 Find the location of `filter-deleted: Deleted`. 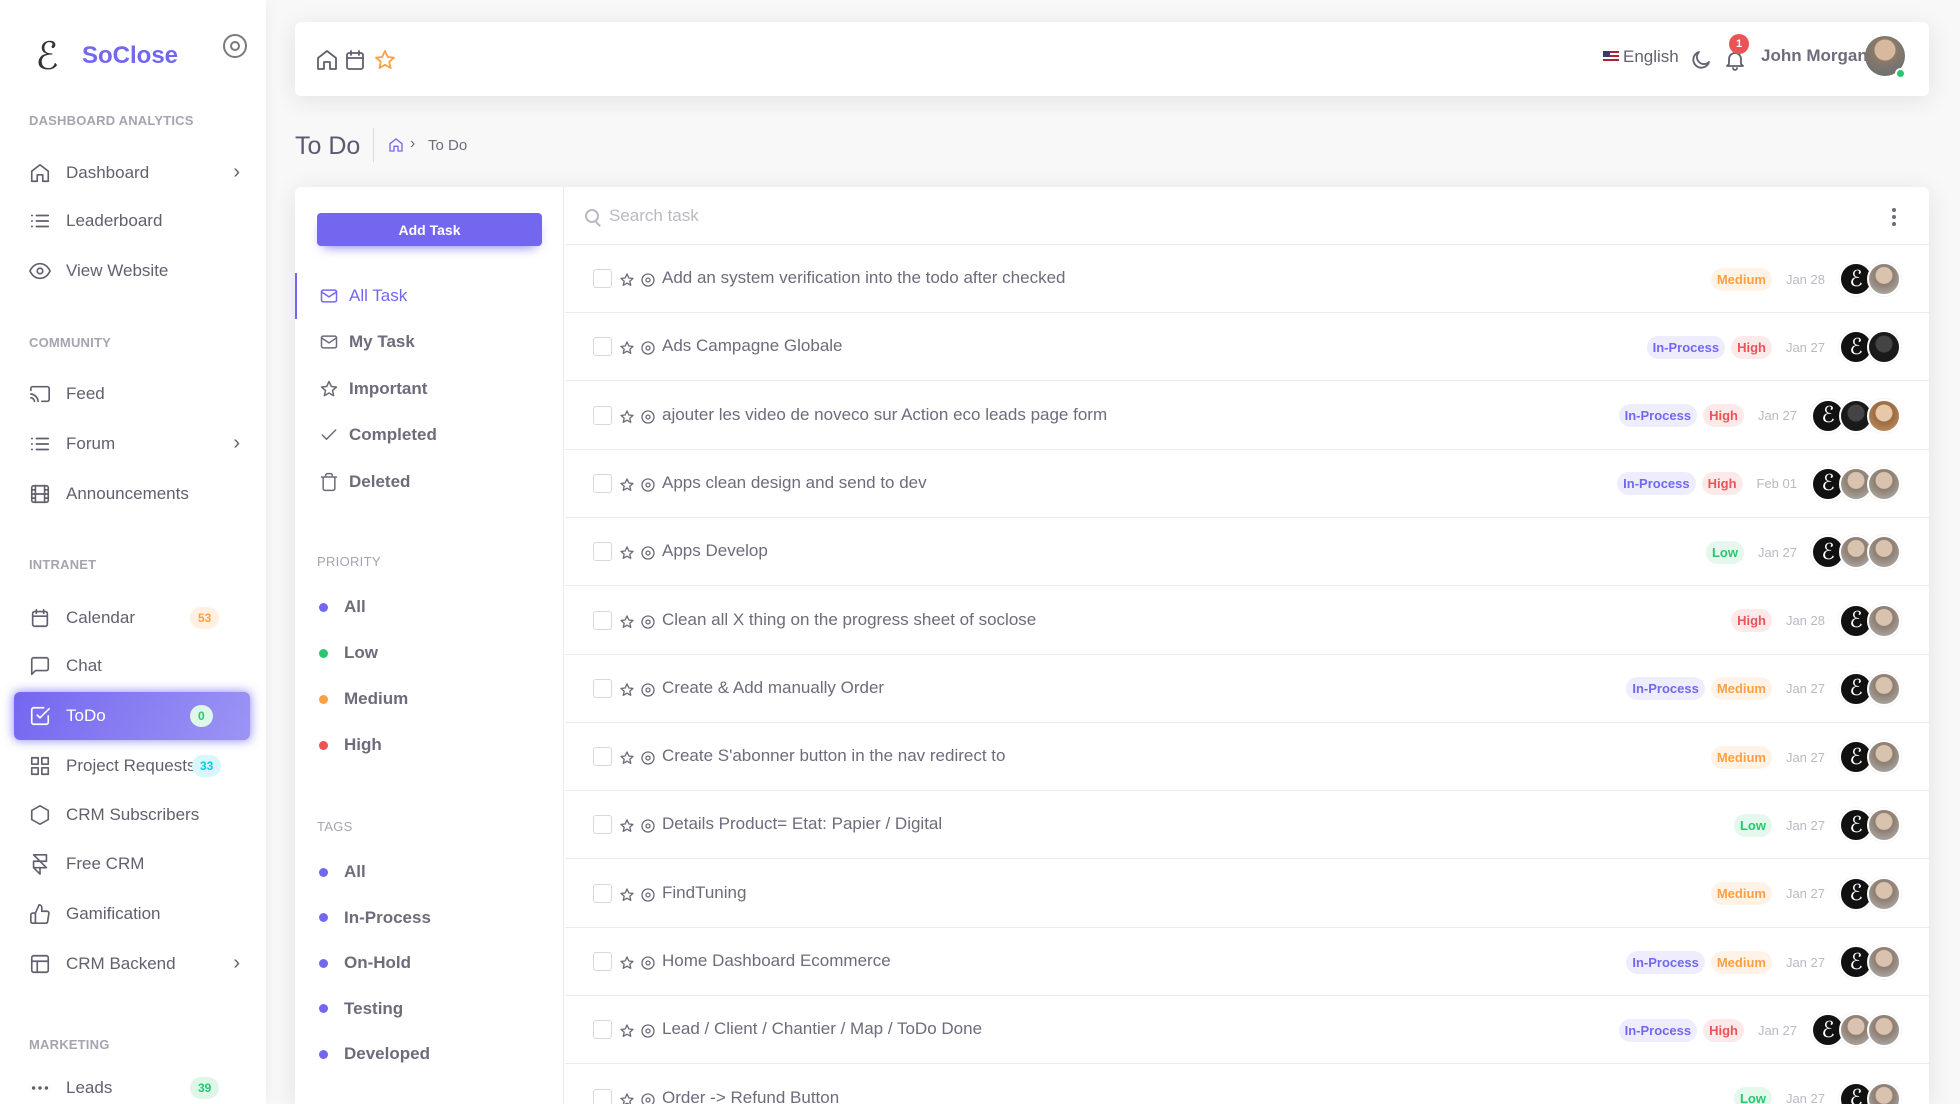

filter-deleted: Deleted is located at coordinates (429, 482).